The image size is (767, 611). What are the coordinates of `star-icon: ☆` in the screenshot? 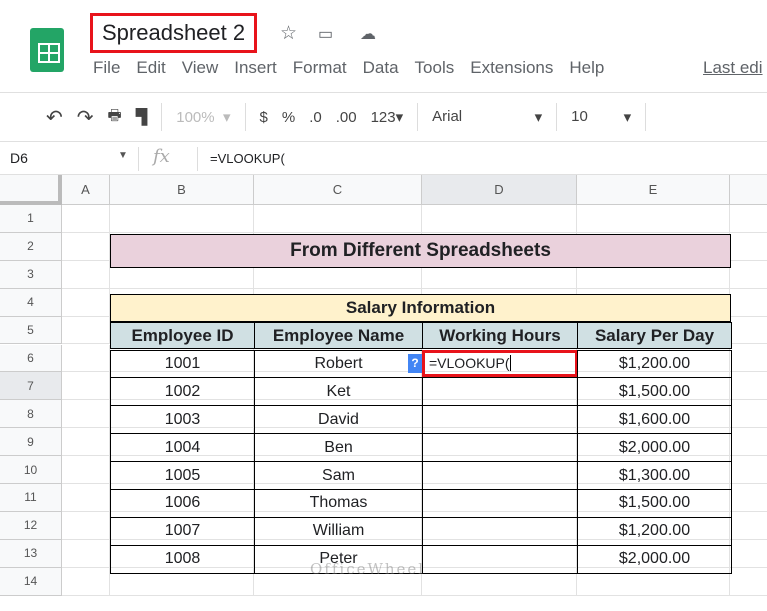 It's located at (288, 33).